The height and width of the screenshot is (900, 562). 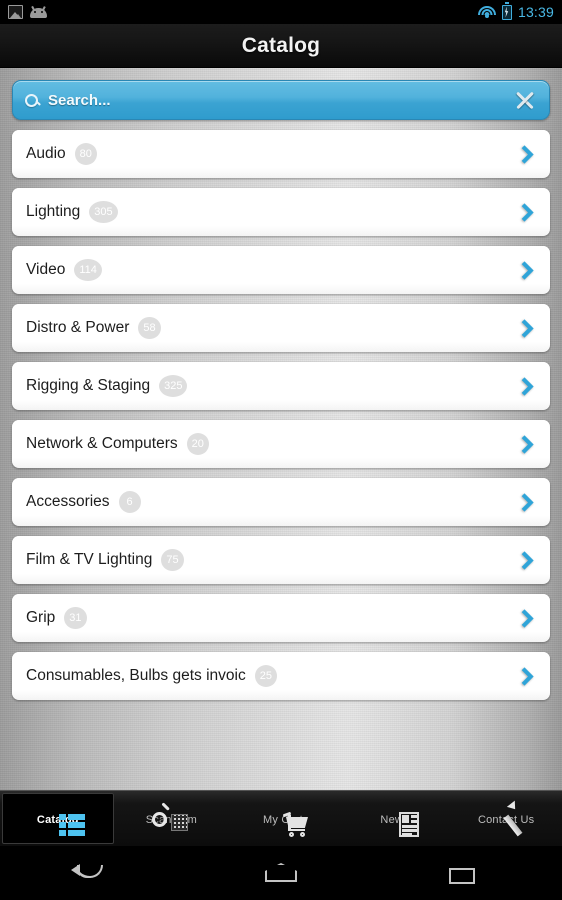 What do you see at coordinates (78, 327) in the screenshot?
I see `list-item-label: Distro & Power` at bounding box center [78, 327].